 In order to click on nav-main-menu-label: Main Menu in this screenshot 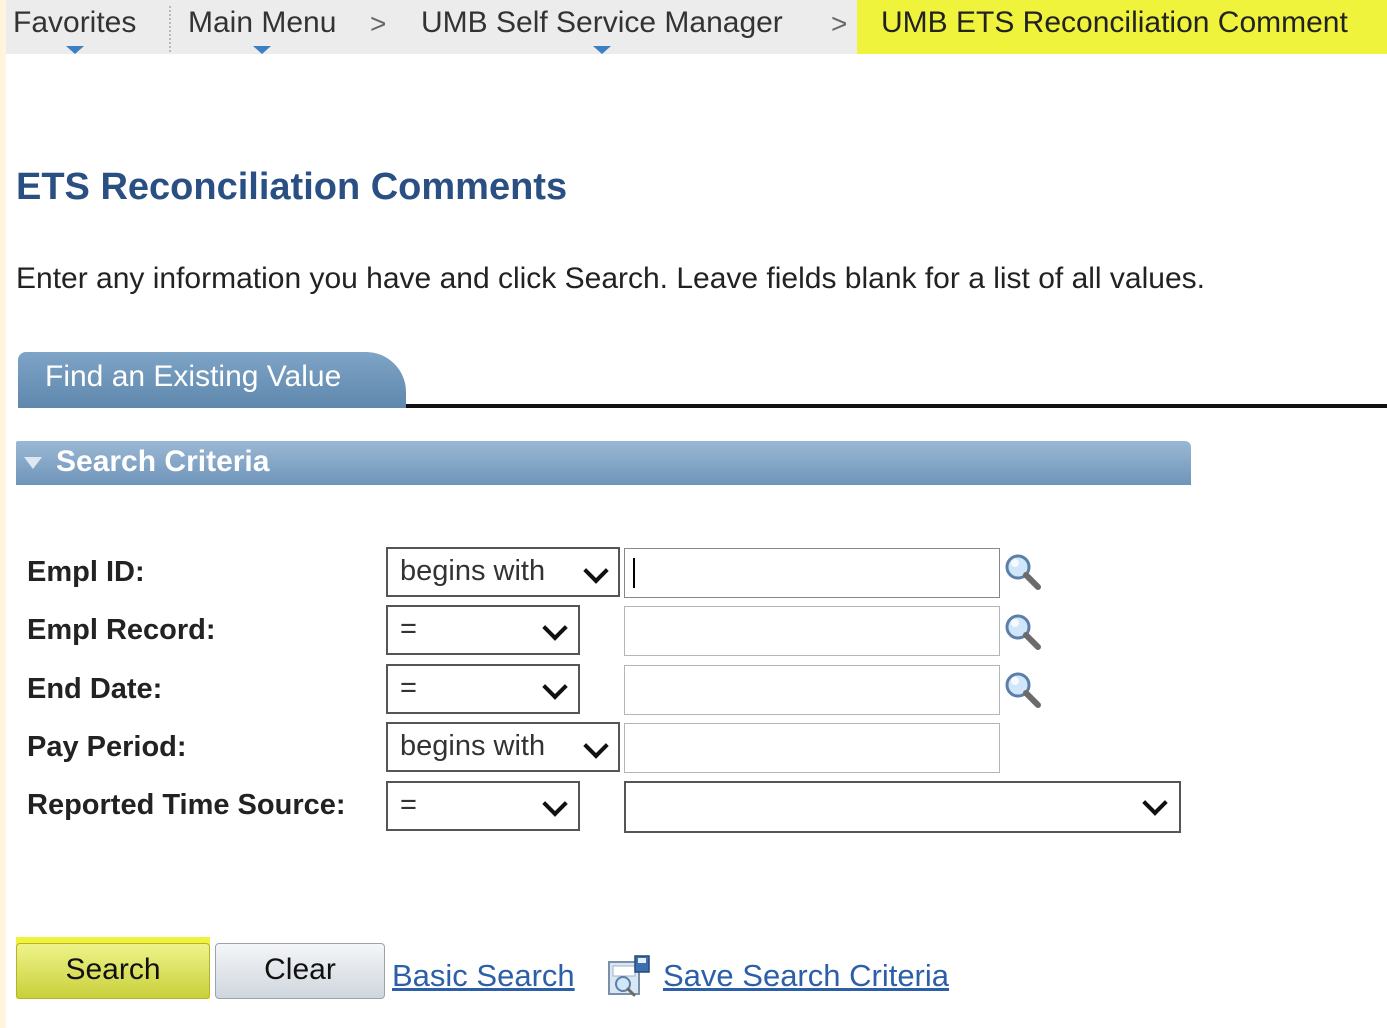, I will do `click(262, 22)`.